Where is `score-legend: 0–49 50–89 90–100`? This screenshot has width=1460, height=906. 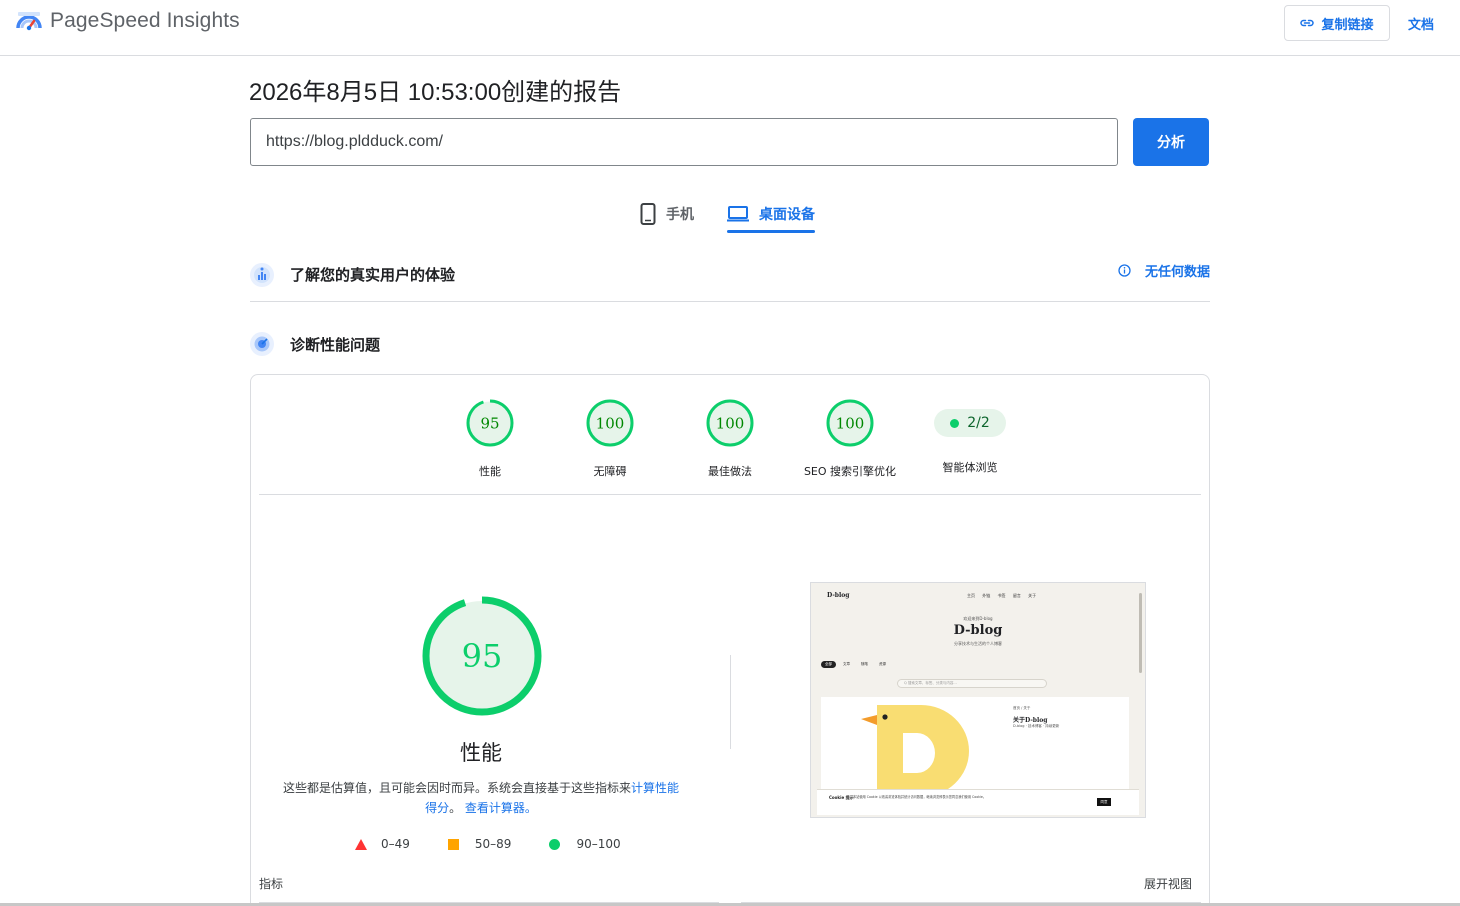
score-legend: 0–49 50–89 90–100 is located at coordinates (507, 844).